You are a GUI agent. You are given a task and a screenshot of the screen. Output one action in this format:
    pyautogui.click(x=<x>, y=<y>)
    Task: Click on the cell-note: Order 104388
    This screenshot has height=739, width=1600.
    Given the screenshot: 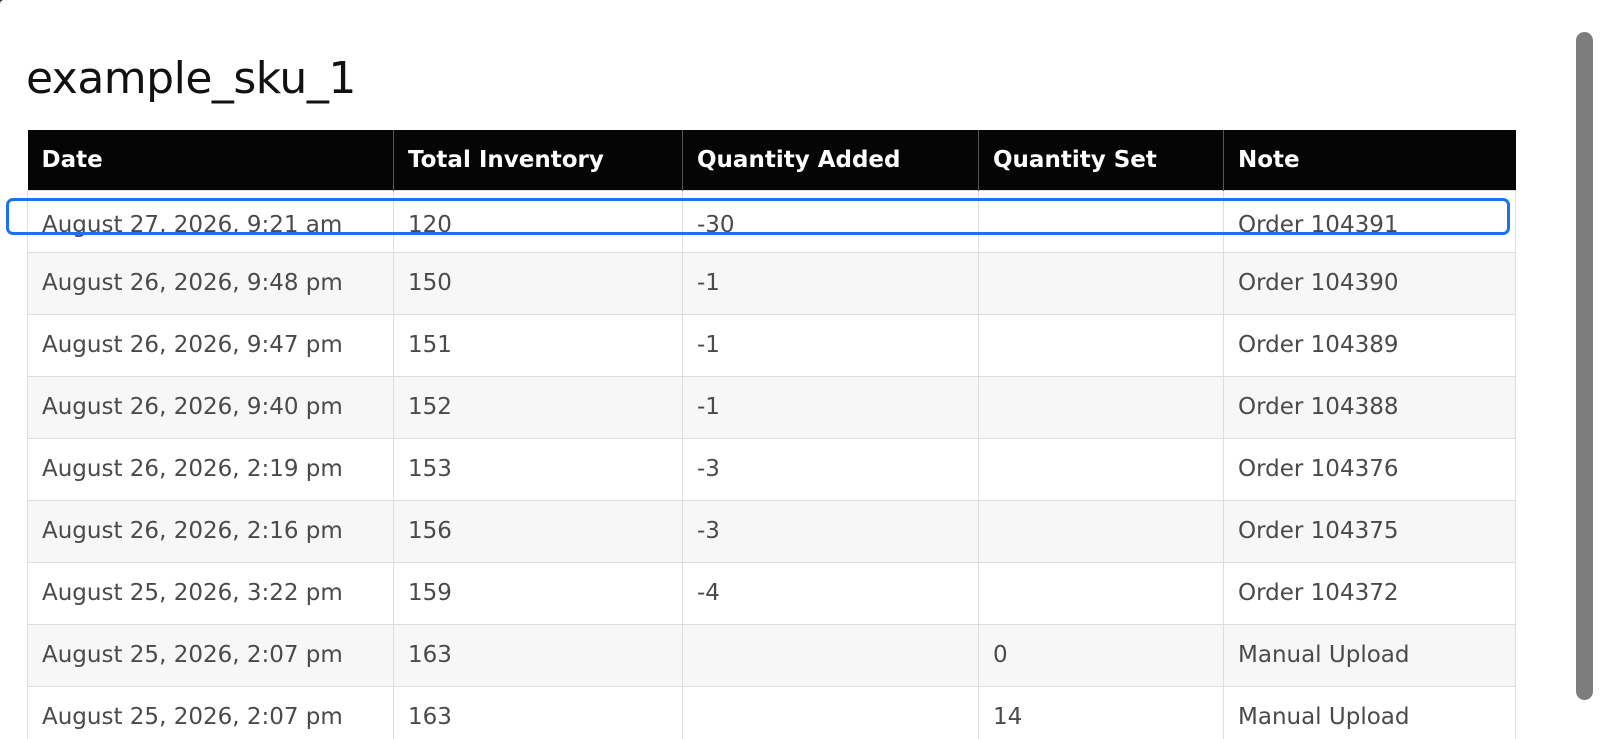 What is the action you would take?
    pyautogui.click(x=1369, y=407)
    